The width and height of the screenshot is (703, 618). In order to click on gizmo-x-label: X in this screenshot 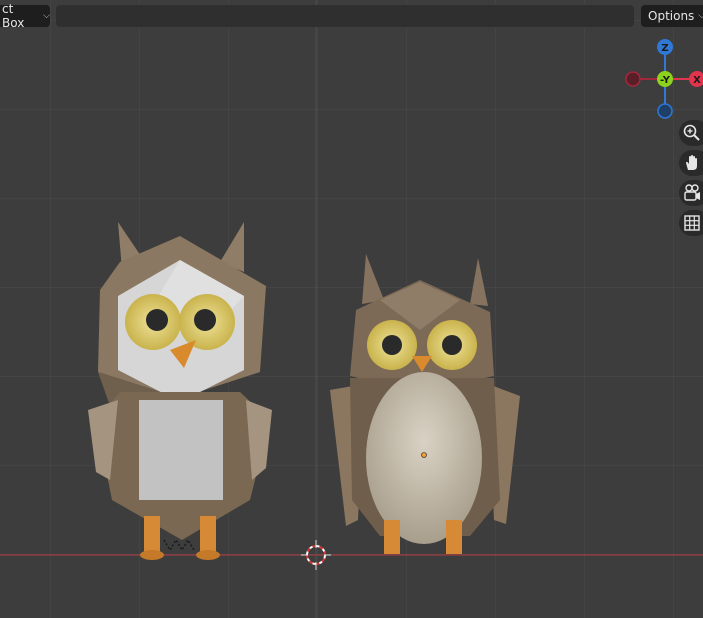, I will do `click(697, 80)`.